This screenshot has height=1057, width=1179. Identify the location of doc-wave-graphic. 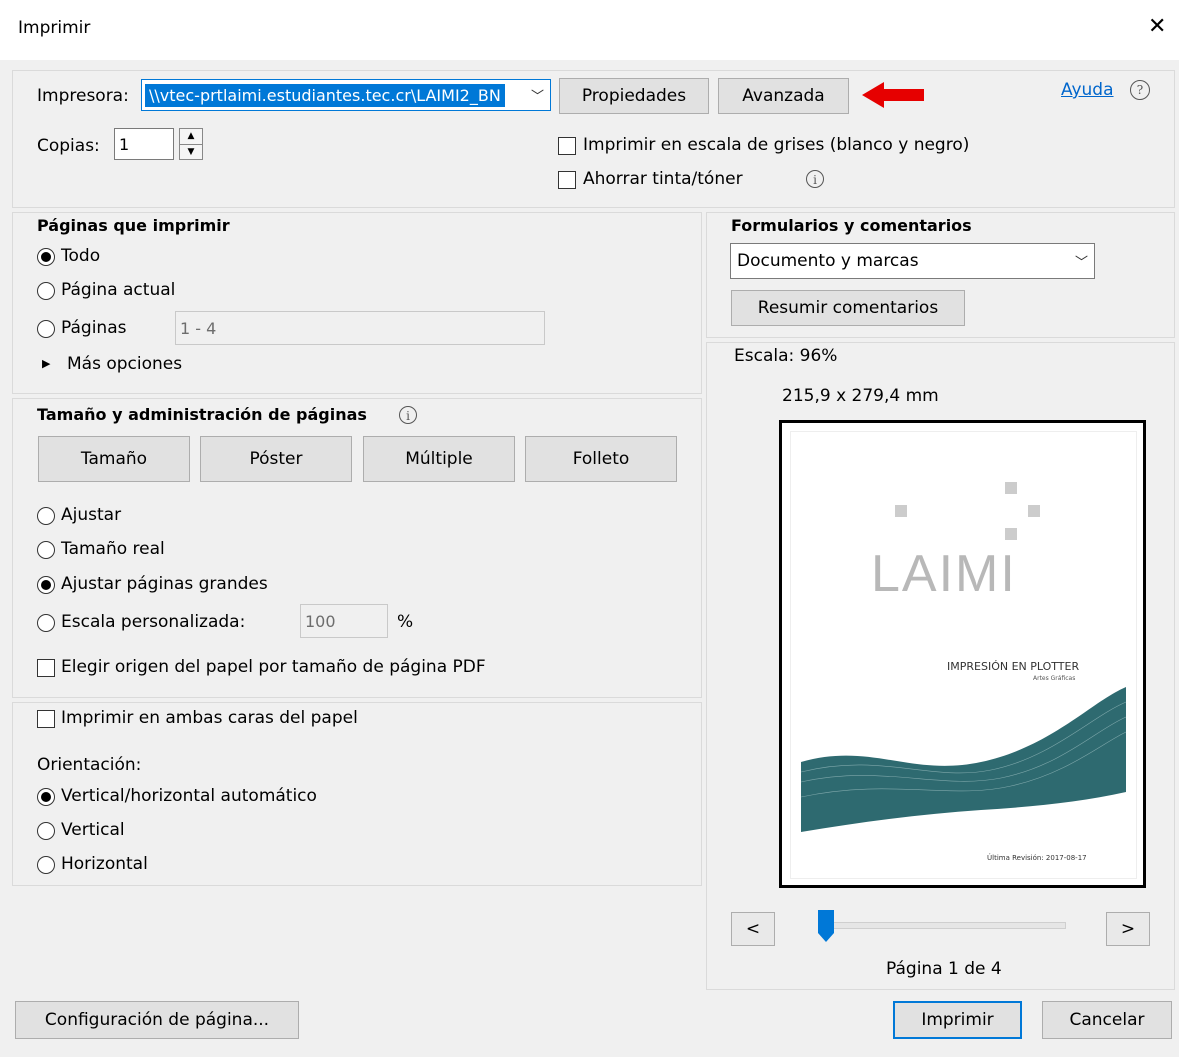
(963, 759).